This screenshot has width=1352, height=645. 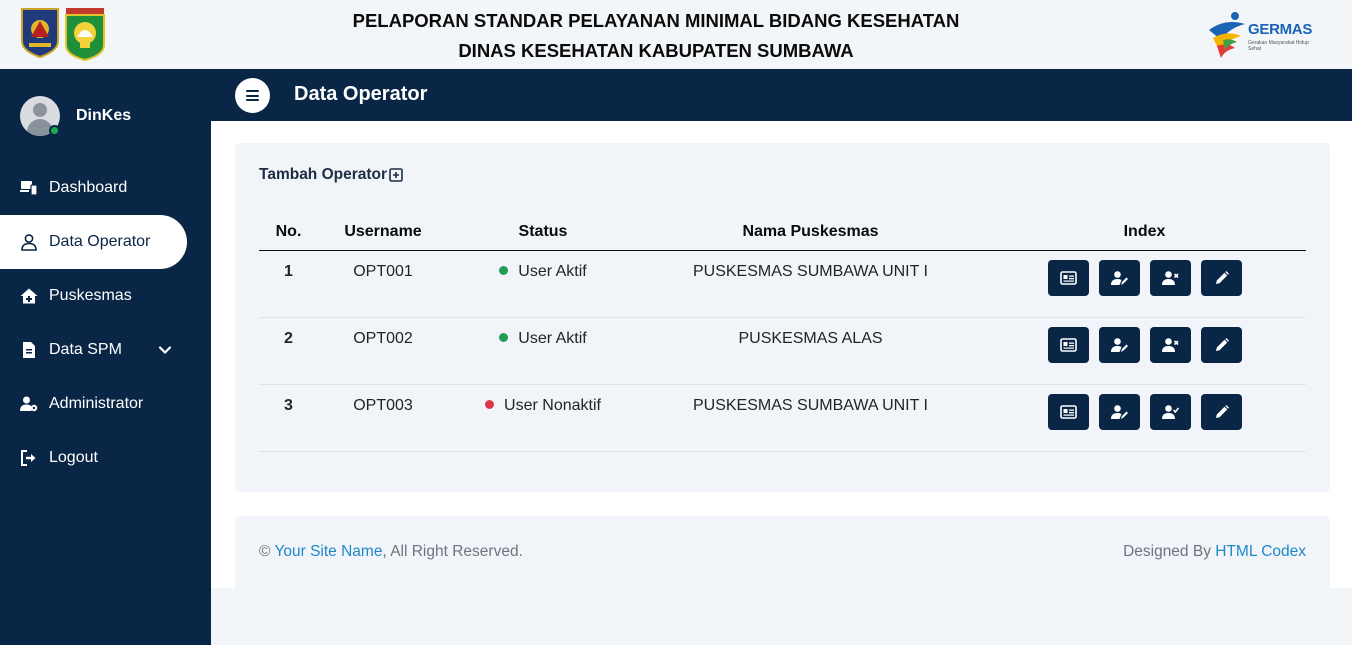 I want to click on house-icon, so click(x=29, y=296).